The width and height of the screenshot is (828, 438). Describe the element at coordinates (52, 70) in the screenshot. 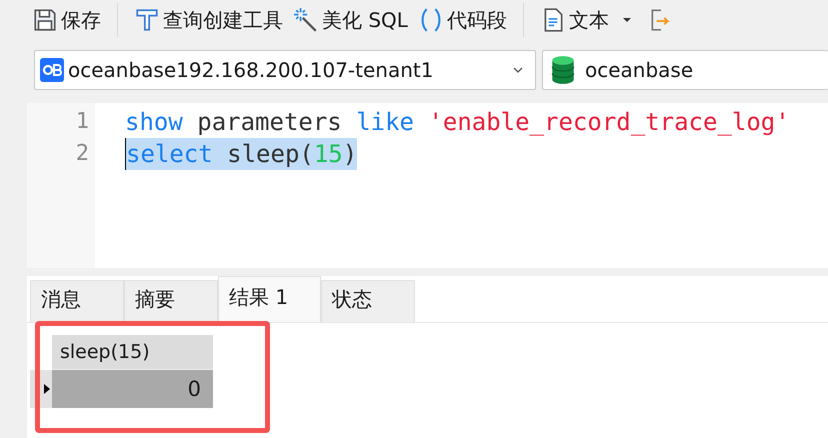

I see `oceanbase-logo-icon` at that location.